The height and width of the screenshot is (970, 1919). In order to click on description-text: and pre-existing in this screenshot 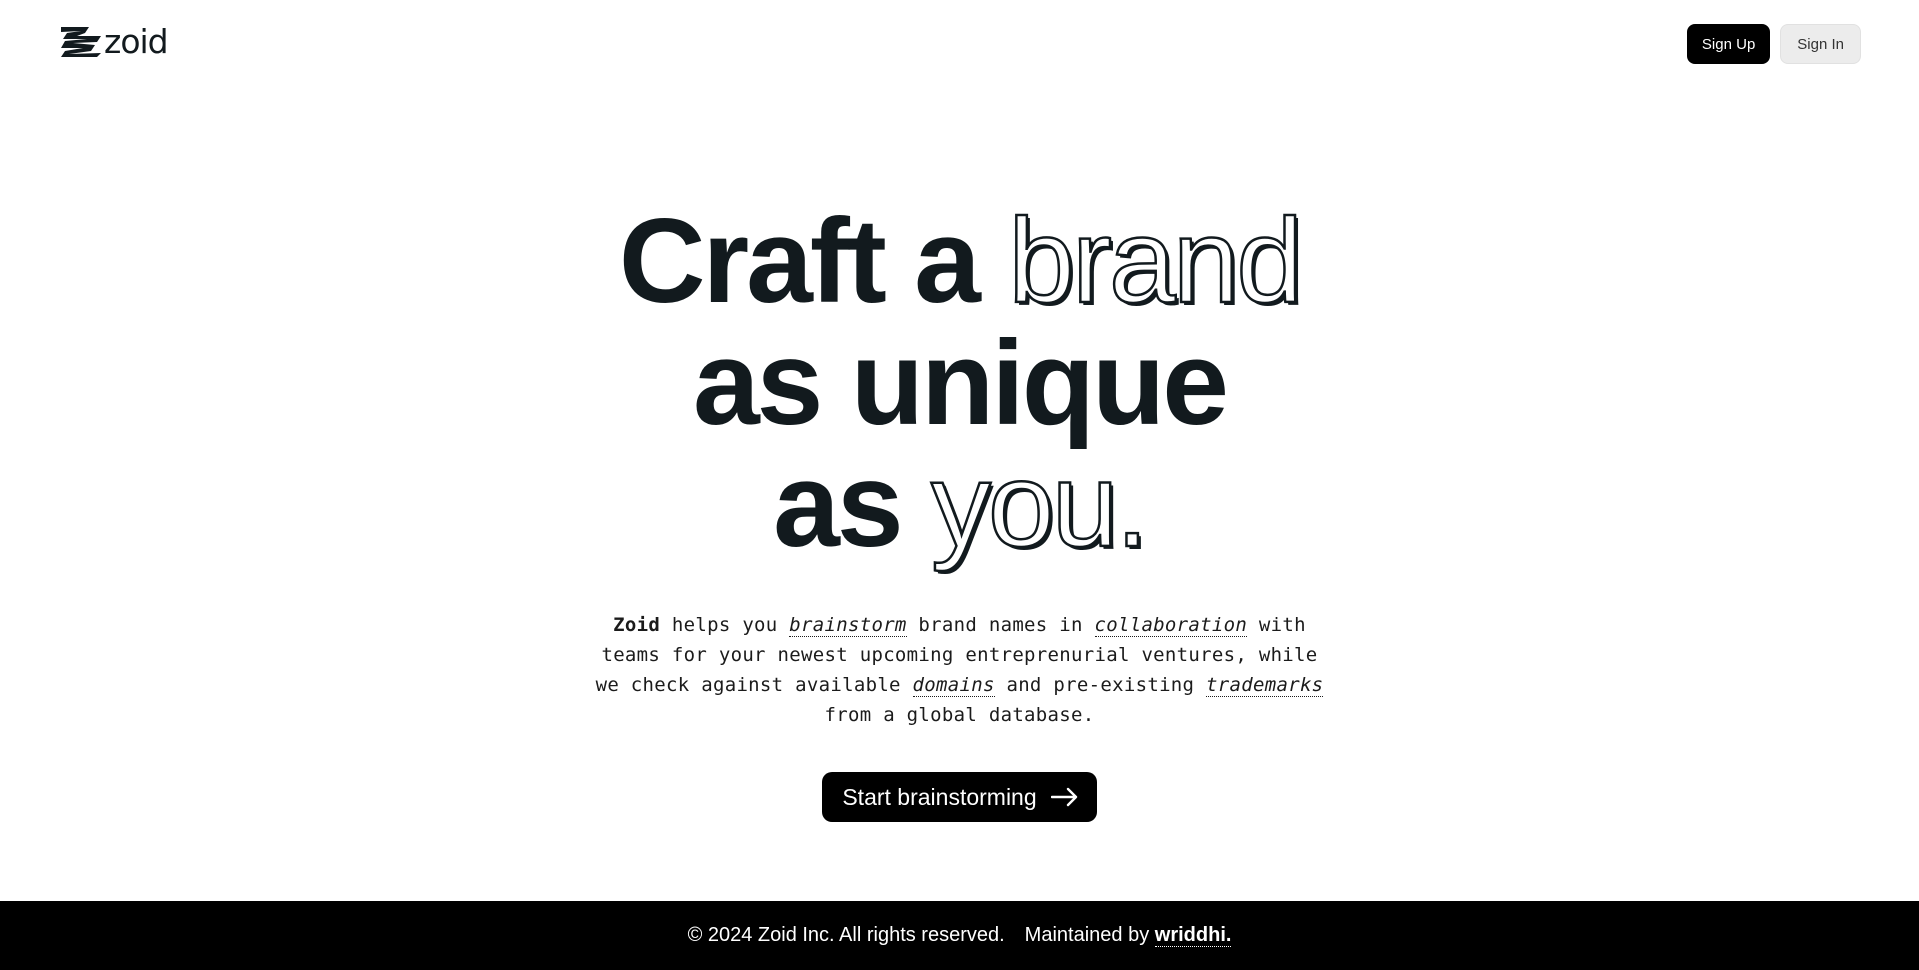, I will do `click(1100, 685)`.